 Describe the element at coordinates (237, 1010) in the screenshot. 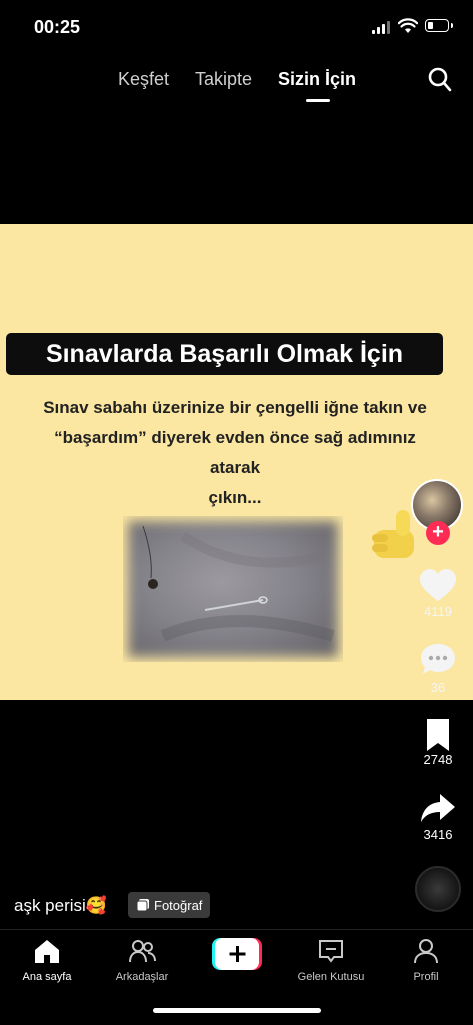

I see `home-indicator` at that location.